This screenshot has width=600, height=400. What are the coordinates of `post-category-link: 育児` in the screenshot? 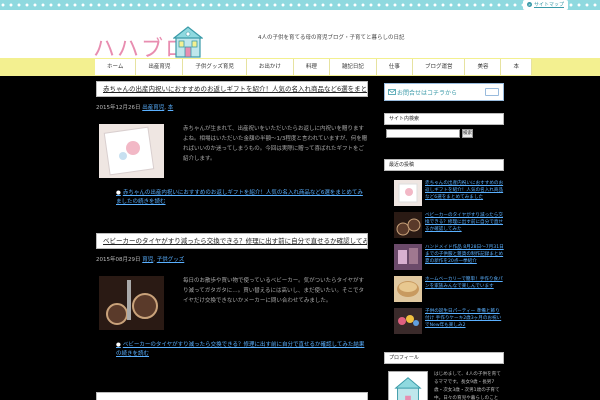 It's located at (147, 260).